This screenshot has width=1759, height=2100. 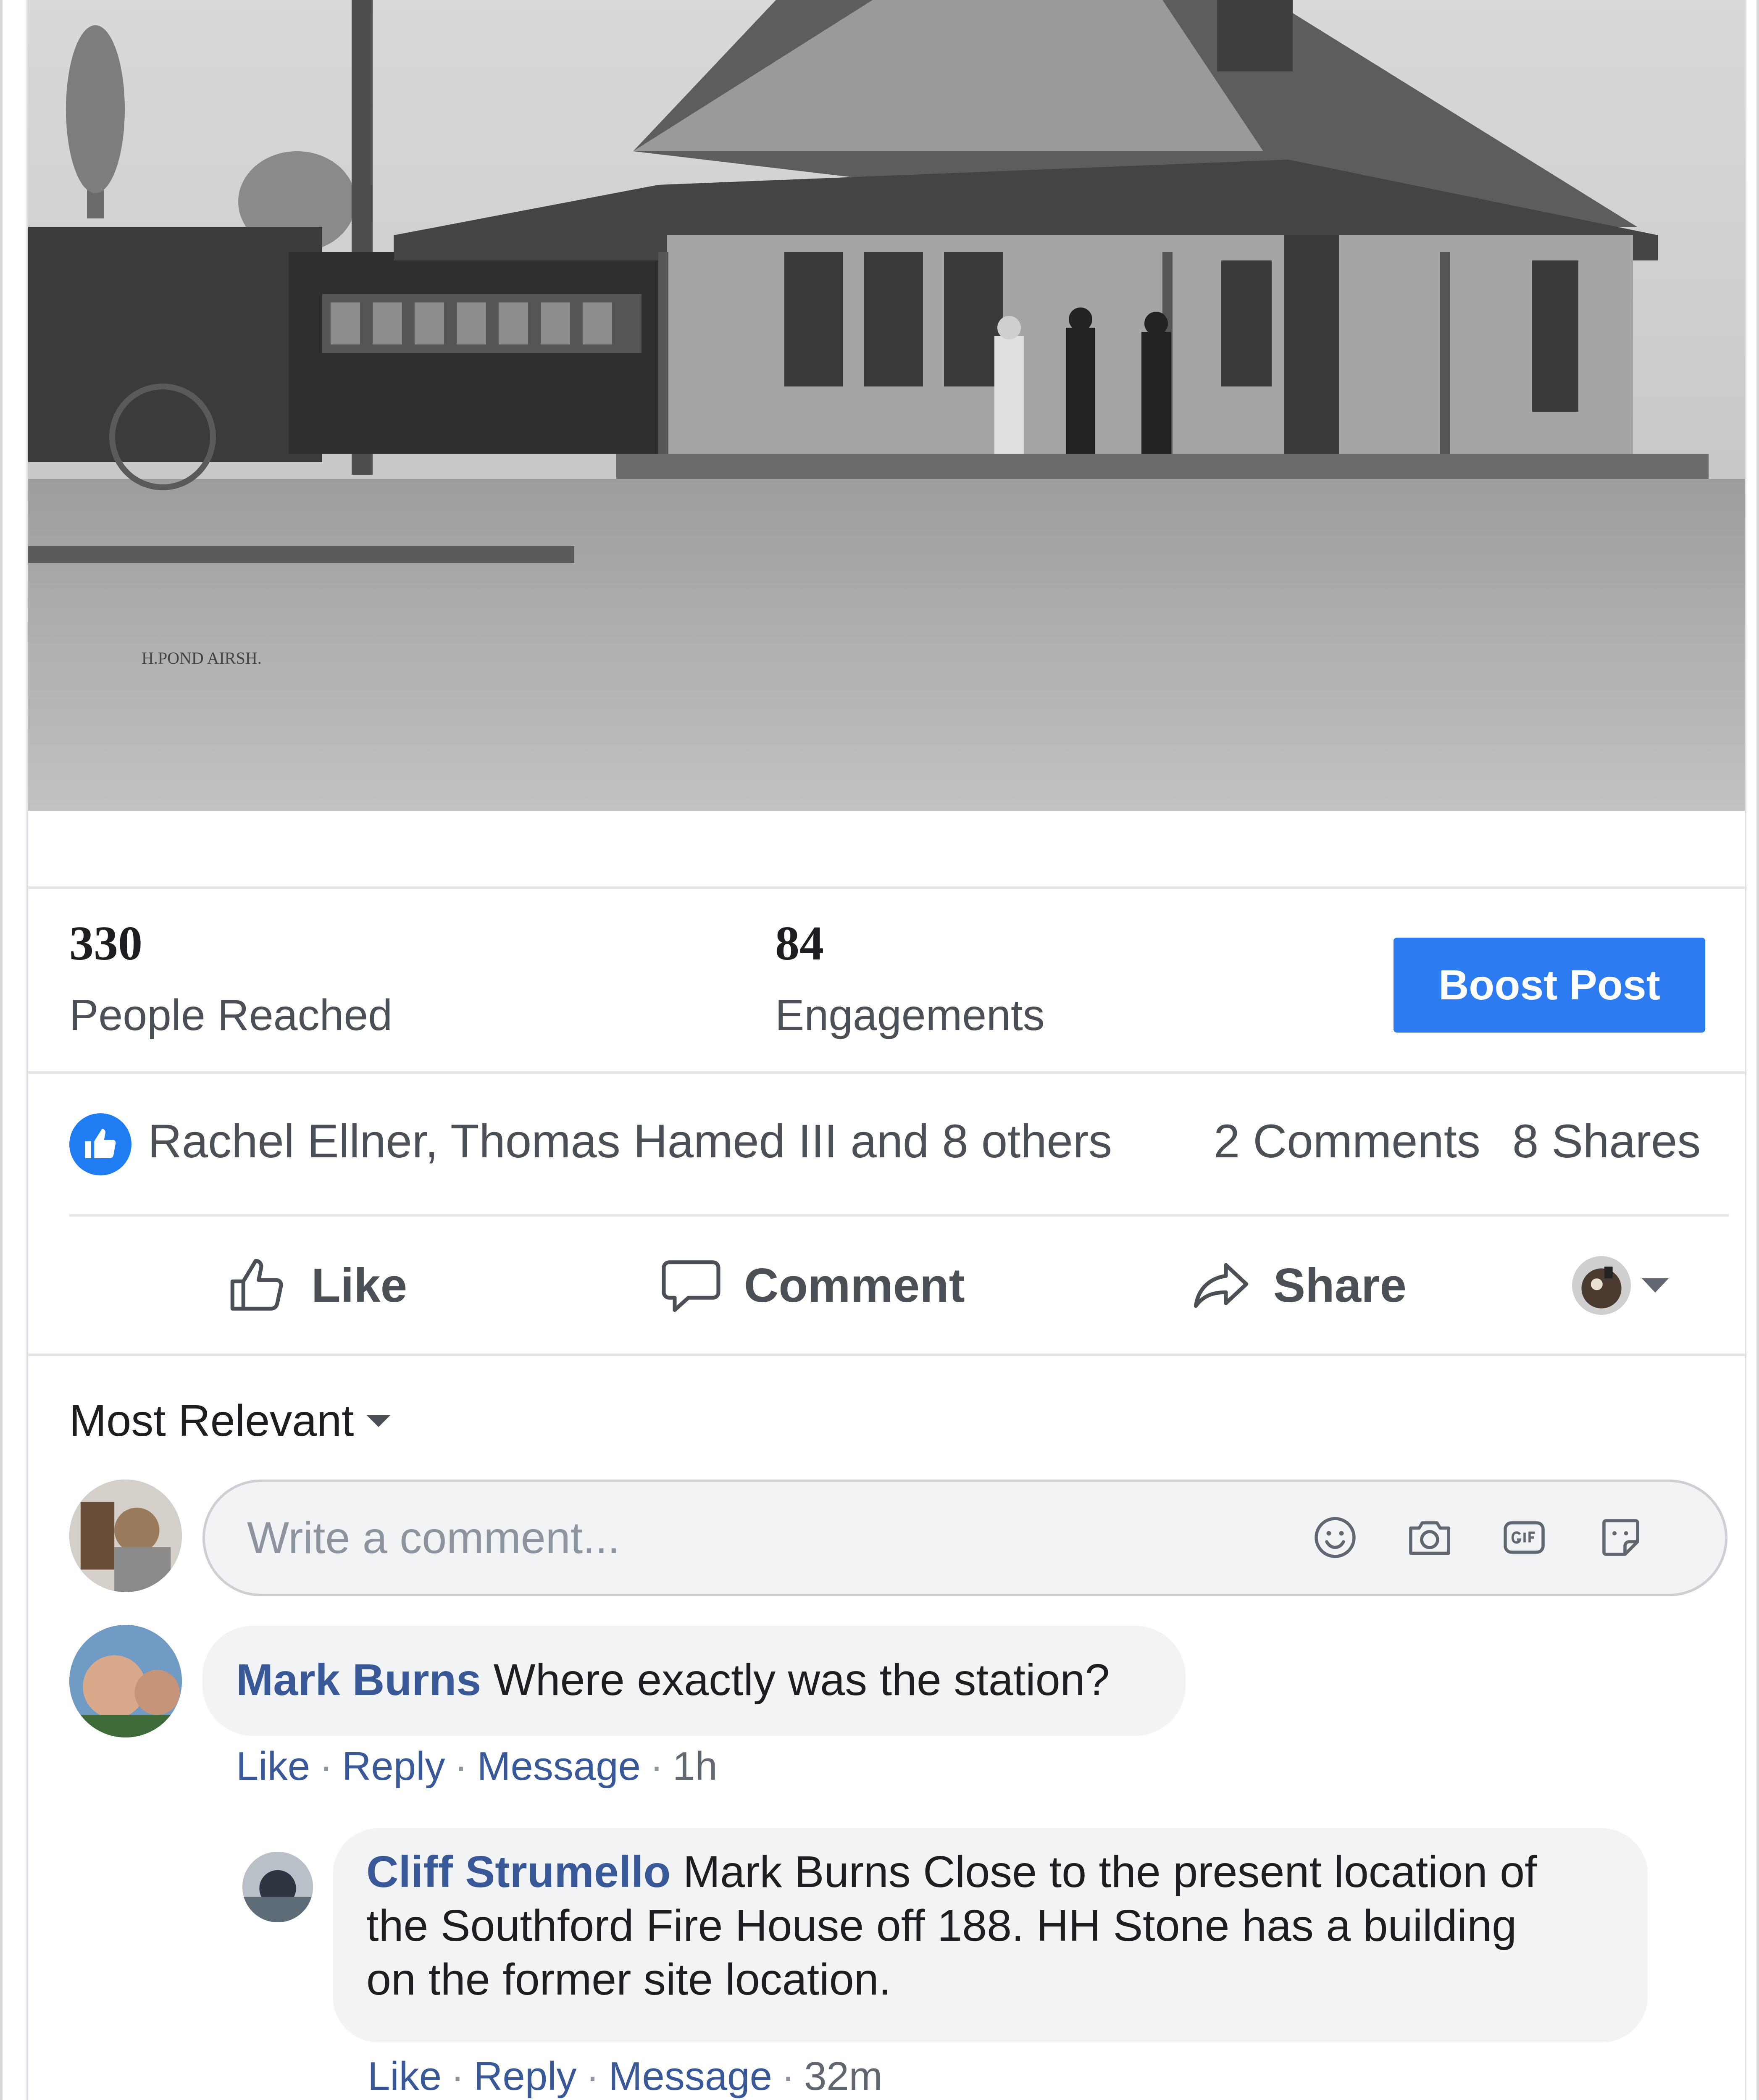 I want to click on comment-reply-link: Reply, so click(x=394, y=1767).